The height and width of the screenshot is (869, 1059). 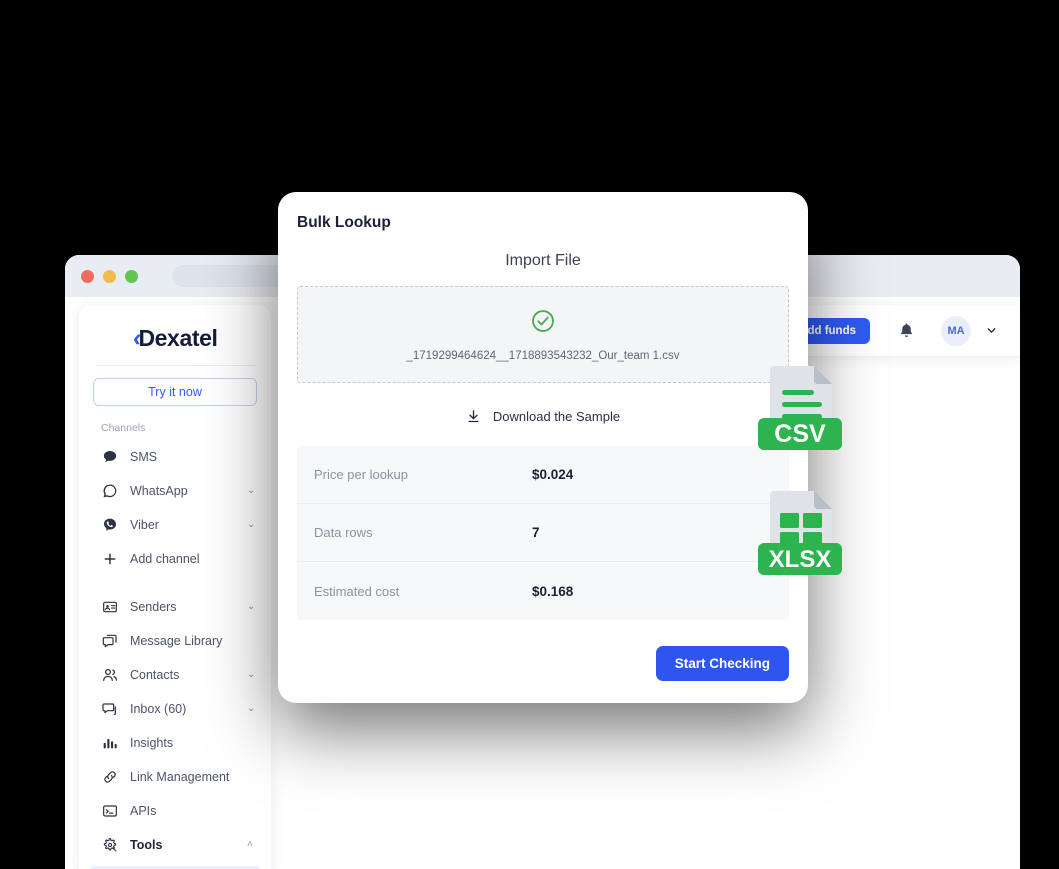 I want to click on viber-icon, so click(x=110, y=525).